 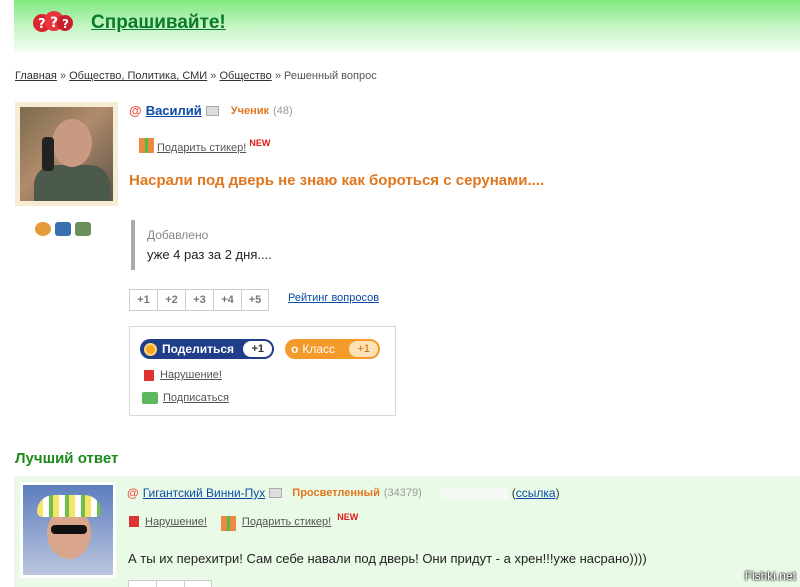 I want to click on subscribe-icon, so click(x=150, y=398).